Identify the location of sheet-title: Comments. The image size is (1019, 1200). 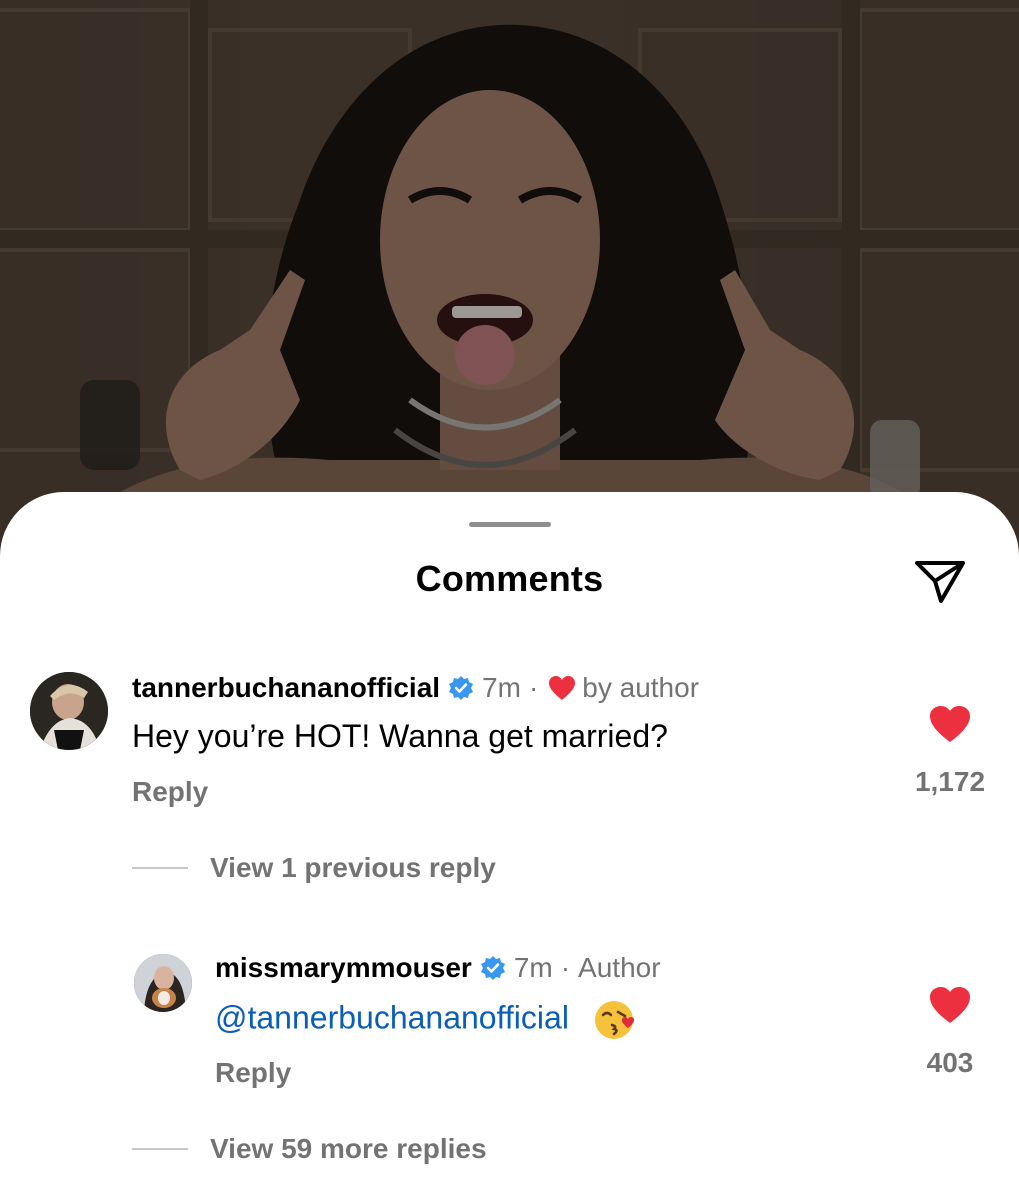
(509, 578).